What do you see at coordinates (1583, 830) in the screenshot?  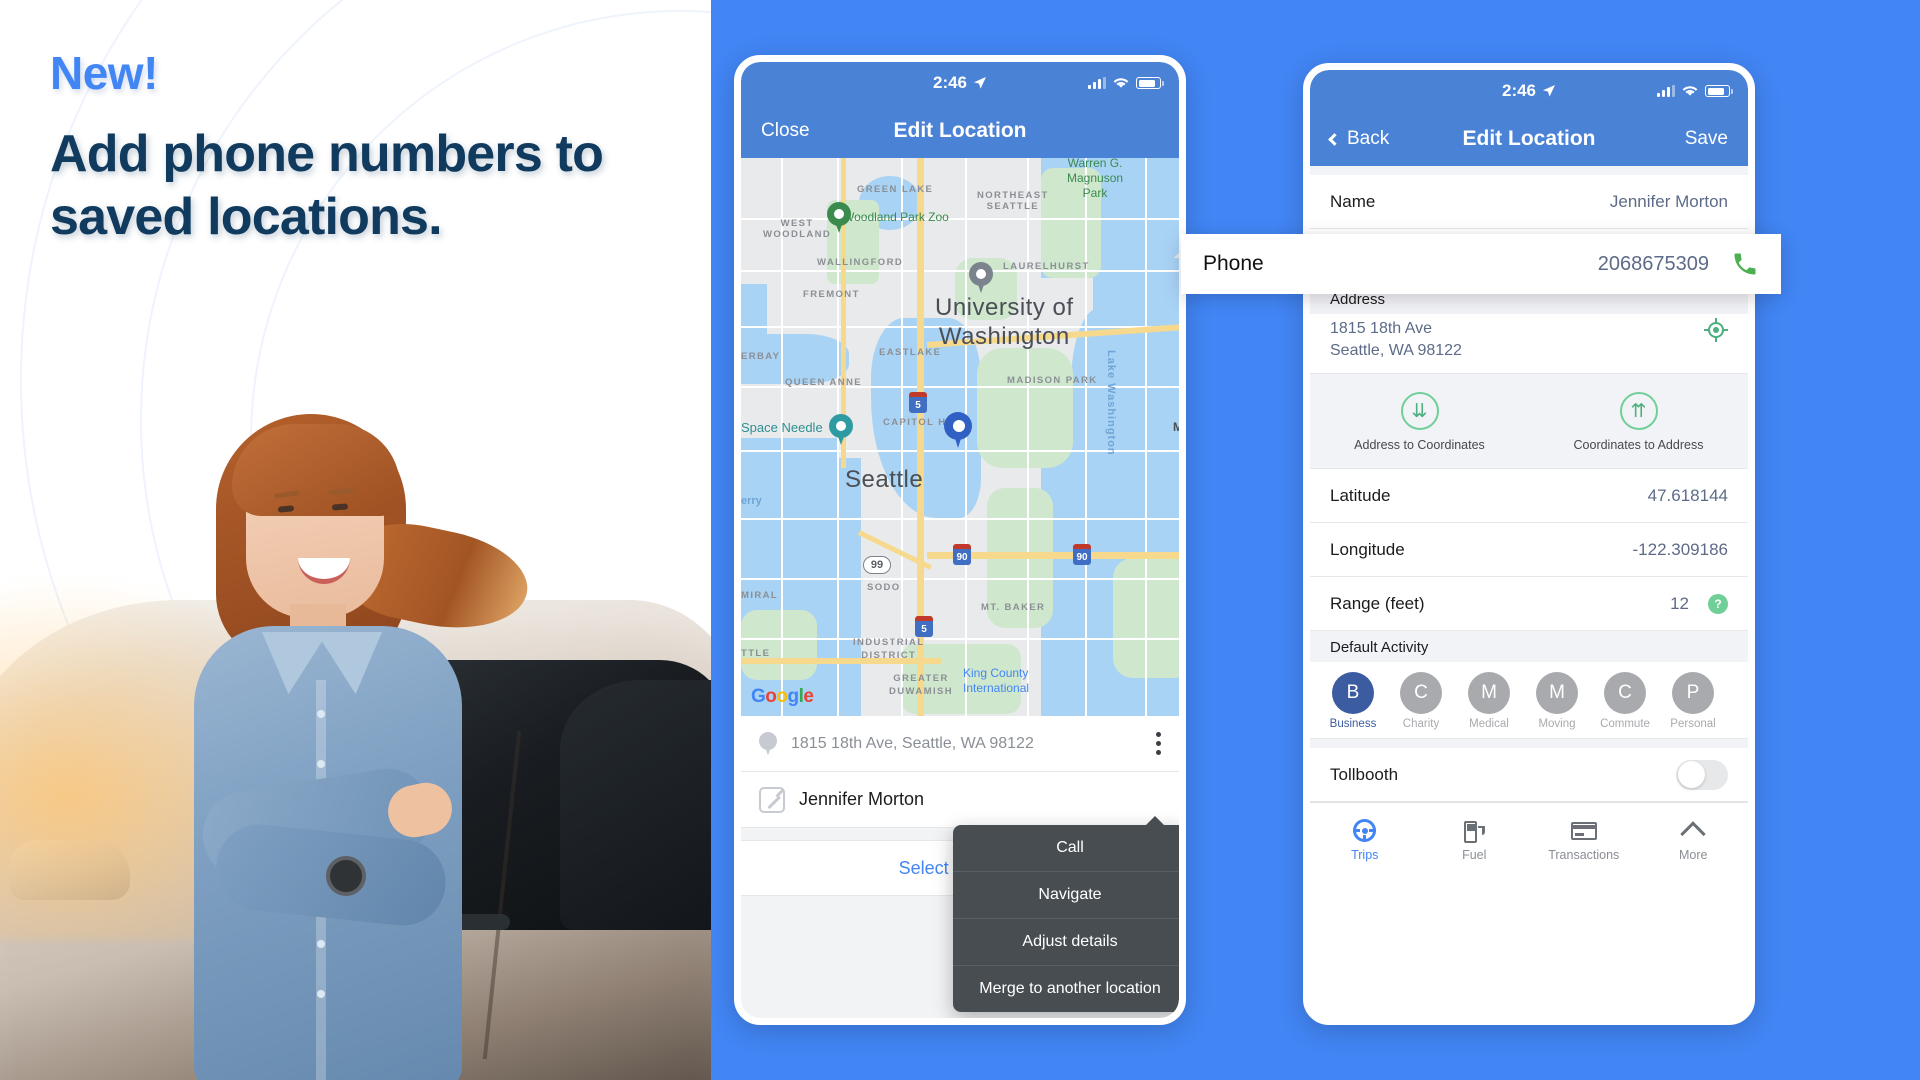 I see `credit-card-icon` at bounding box center [1583, 830].